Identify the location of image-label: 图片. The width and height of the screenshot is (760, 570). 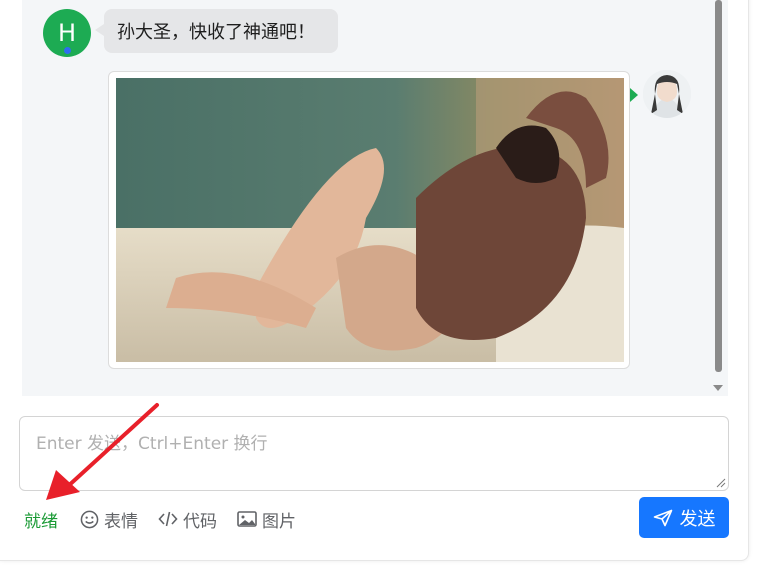
(279, 521).